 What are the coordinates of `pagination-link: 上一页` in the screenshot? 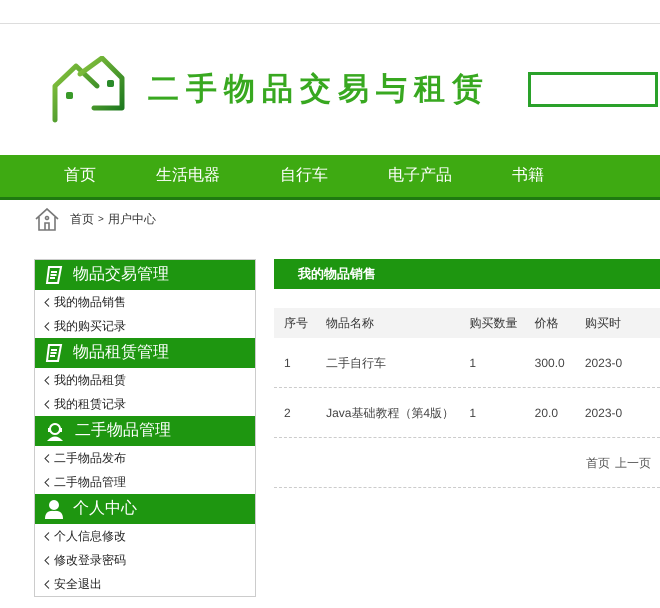 It's located at (633, 463).